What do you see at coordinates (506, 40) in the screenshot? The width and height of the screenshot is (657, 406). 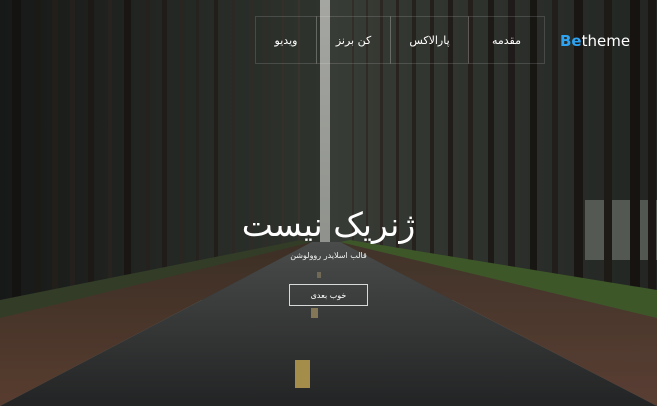 I see `nav-item-intro: مقدمه` at bounding box center [506, 40].